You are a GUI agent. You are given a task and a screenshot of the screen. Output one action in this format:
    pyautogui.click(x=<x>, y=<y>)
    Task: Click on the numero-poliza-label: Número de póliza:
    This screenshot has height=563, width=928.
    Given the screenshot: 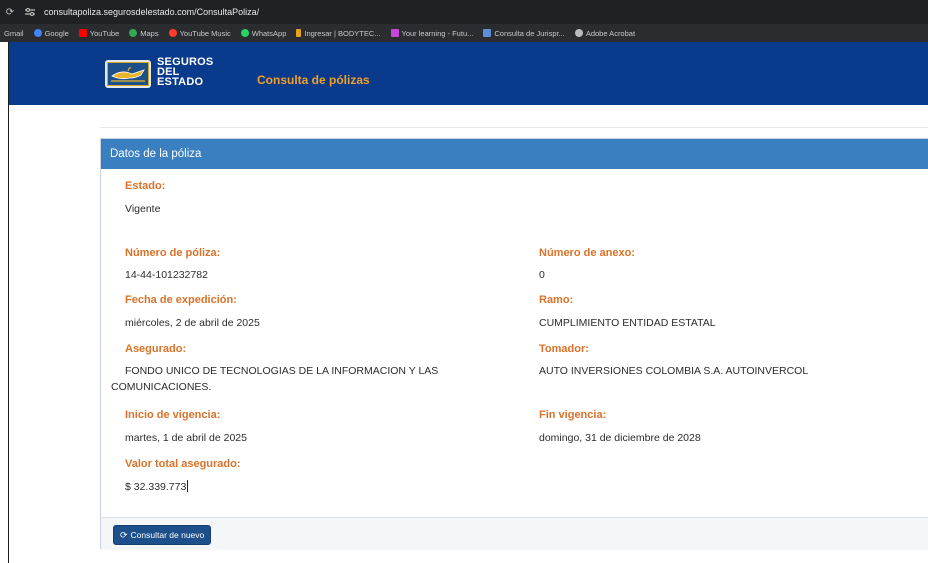 What is the action you would take?
    pyautogui.click(x=173, y=253)
    